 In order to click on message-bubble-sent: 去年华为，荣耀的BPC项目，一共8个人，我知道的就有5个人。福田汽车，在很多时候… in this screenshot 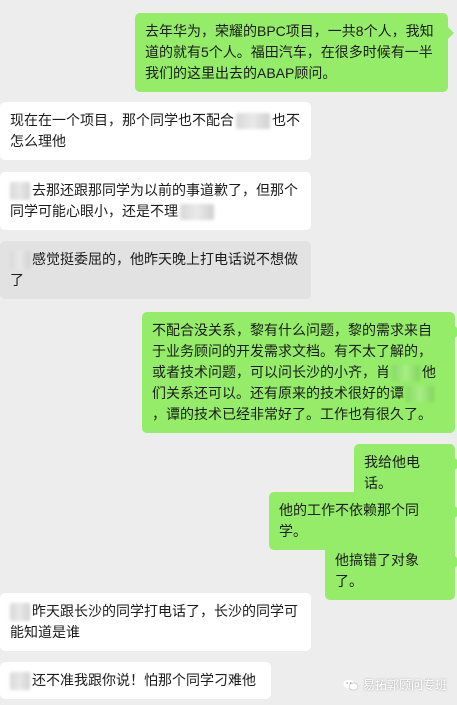, I will do `click(294, 52)`.